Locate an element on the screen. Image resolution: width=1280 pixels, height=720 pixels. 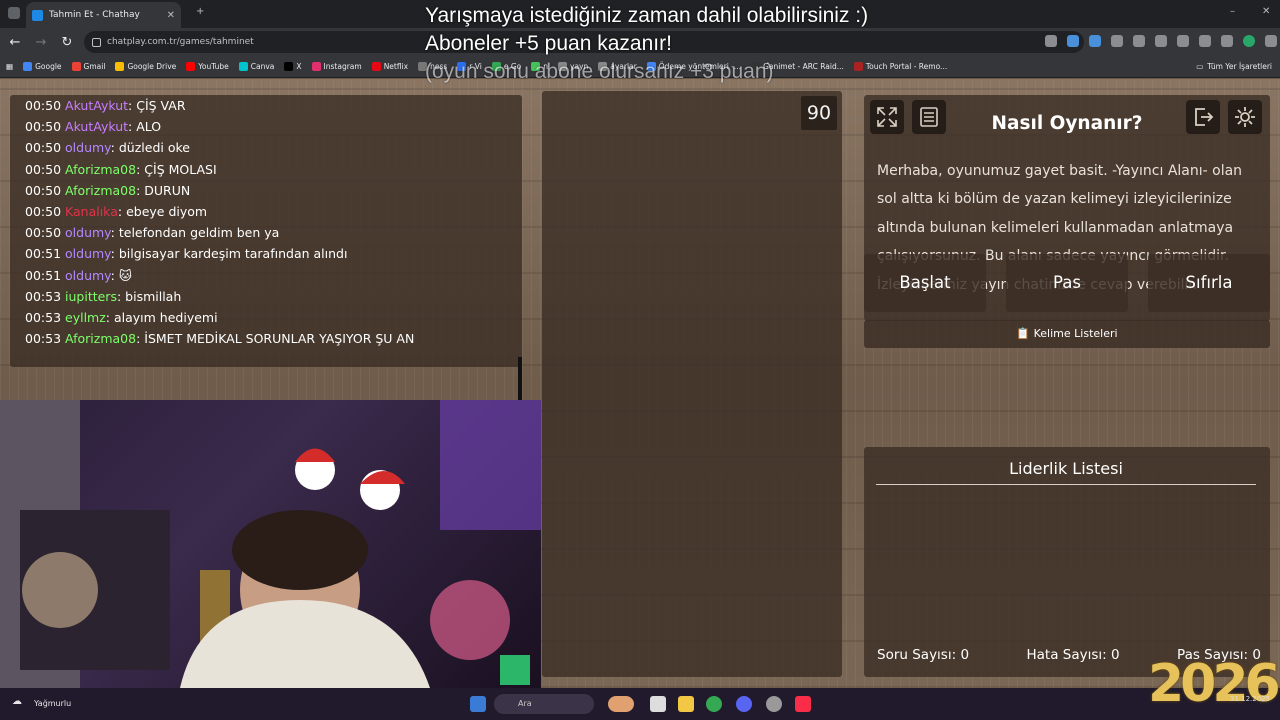
overlay-line-2: Aboneler +5 puan kazanır! is located at coordinates (548, 43).